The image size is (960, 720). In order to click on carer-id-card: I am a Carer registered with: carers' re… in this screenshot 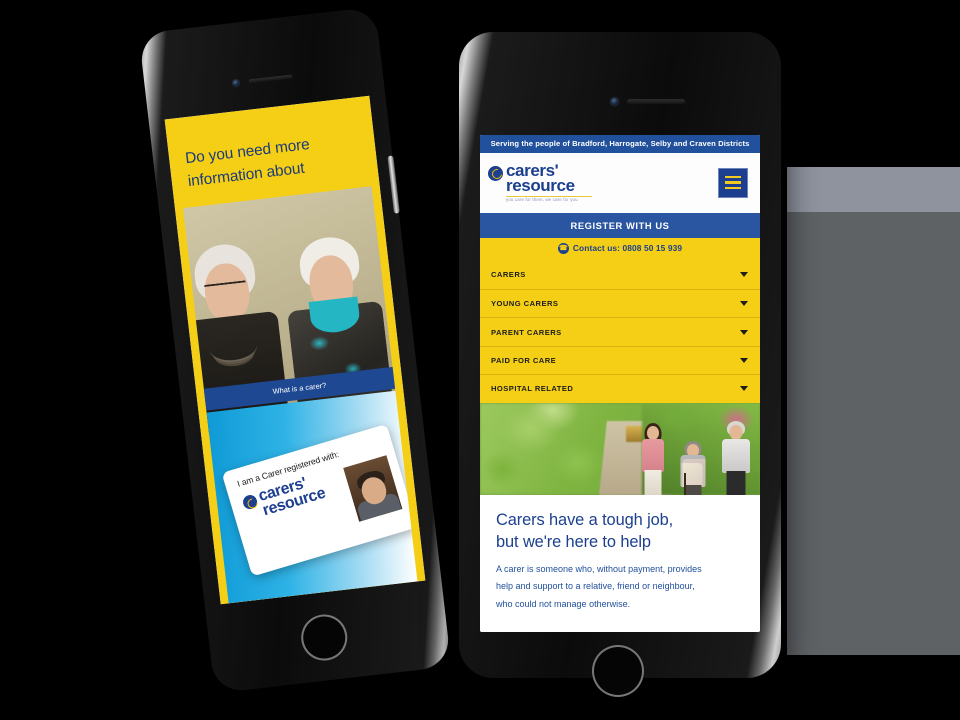, I will do `click(319, 500)`.